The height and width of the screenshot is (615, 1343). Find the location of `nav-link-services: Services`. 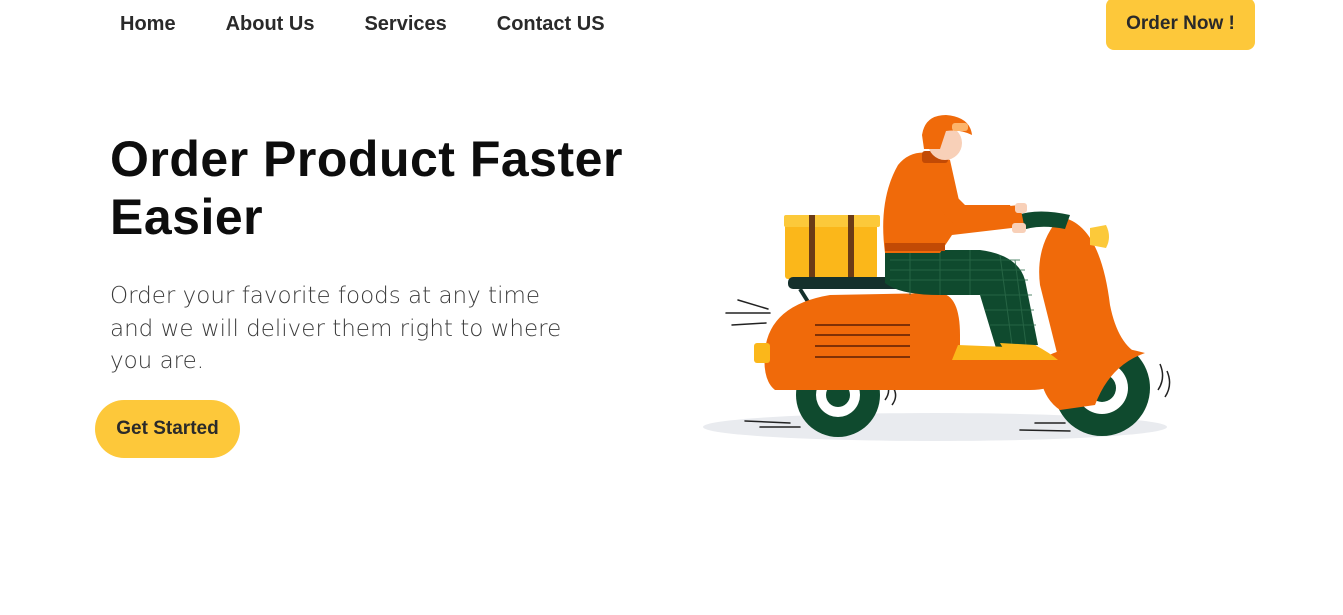

nav-link-services: Services is located at coordinates (405, 24).